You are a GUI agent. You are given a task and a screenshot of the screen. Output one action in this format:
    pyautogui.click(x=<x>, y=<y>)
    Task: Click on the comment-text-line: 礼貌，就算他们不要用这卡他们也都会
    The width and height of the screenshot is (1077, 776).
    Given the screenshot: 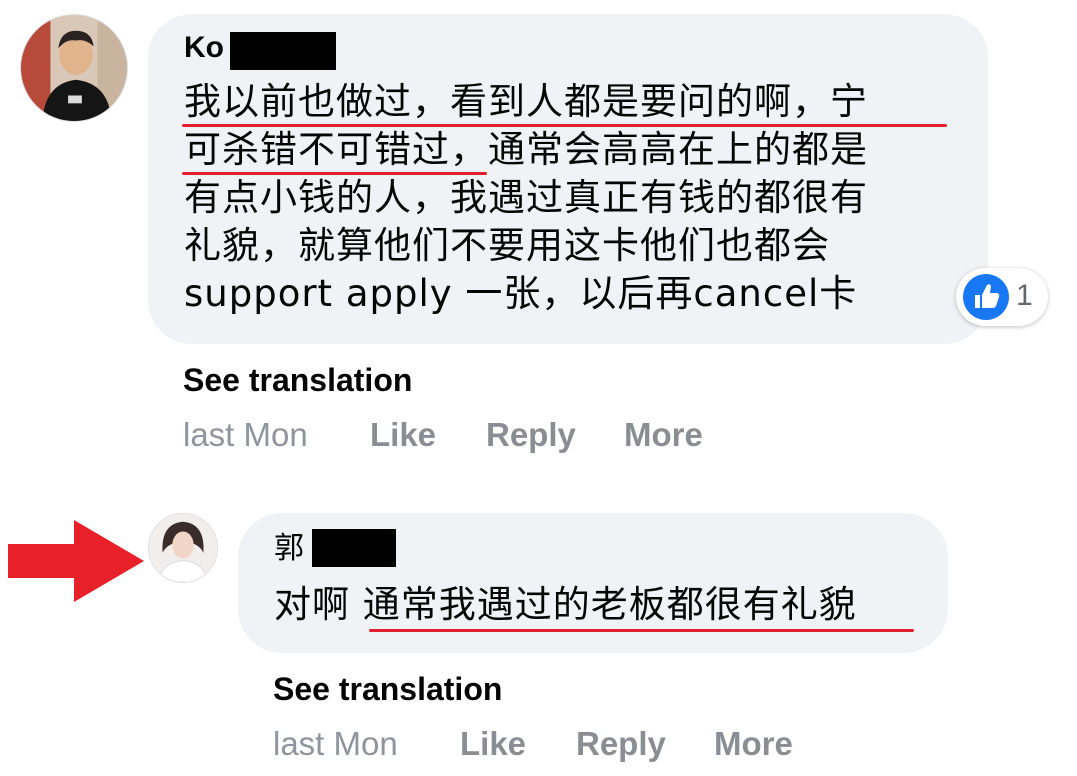 What is the action you would take?
    pyautogui.click(x=507, y=245)
    